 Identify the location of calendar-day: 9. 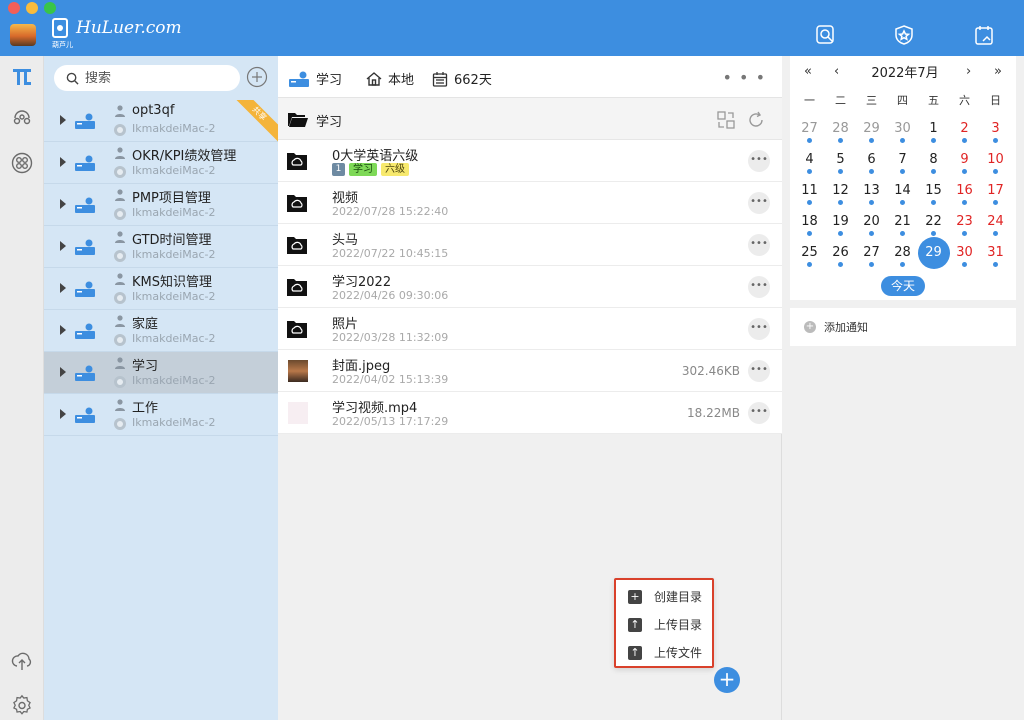
(964, 159).